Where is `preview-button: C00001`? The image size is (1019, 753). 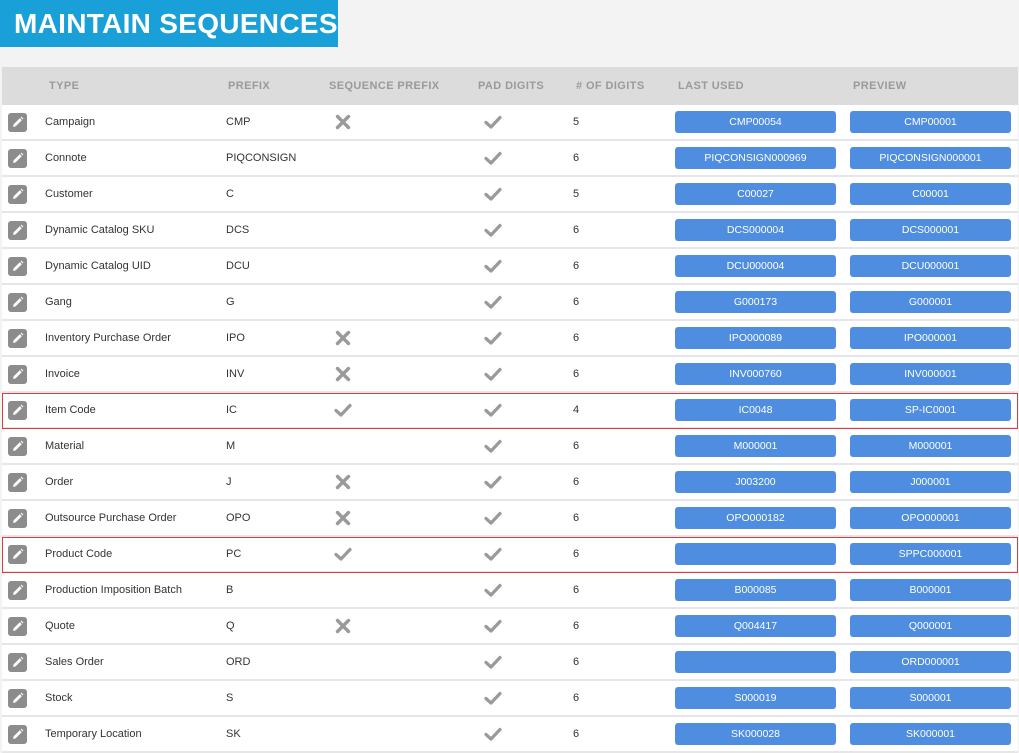 preview-button: C00001 is located at coordinates (930, 194).